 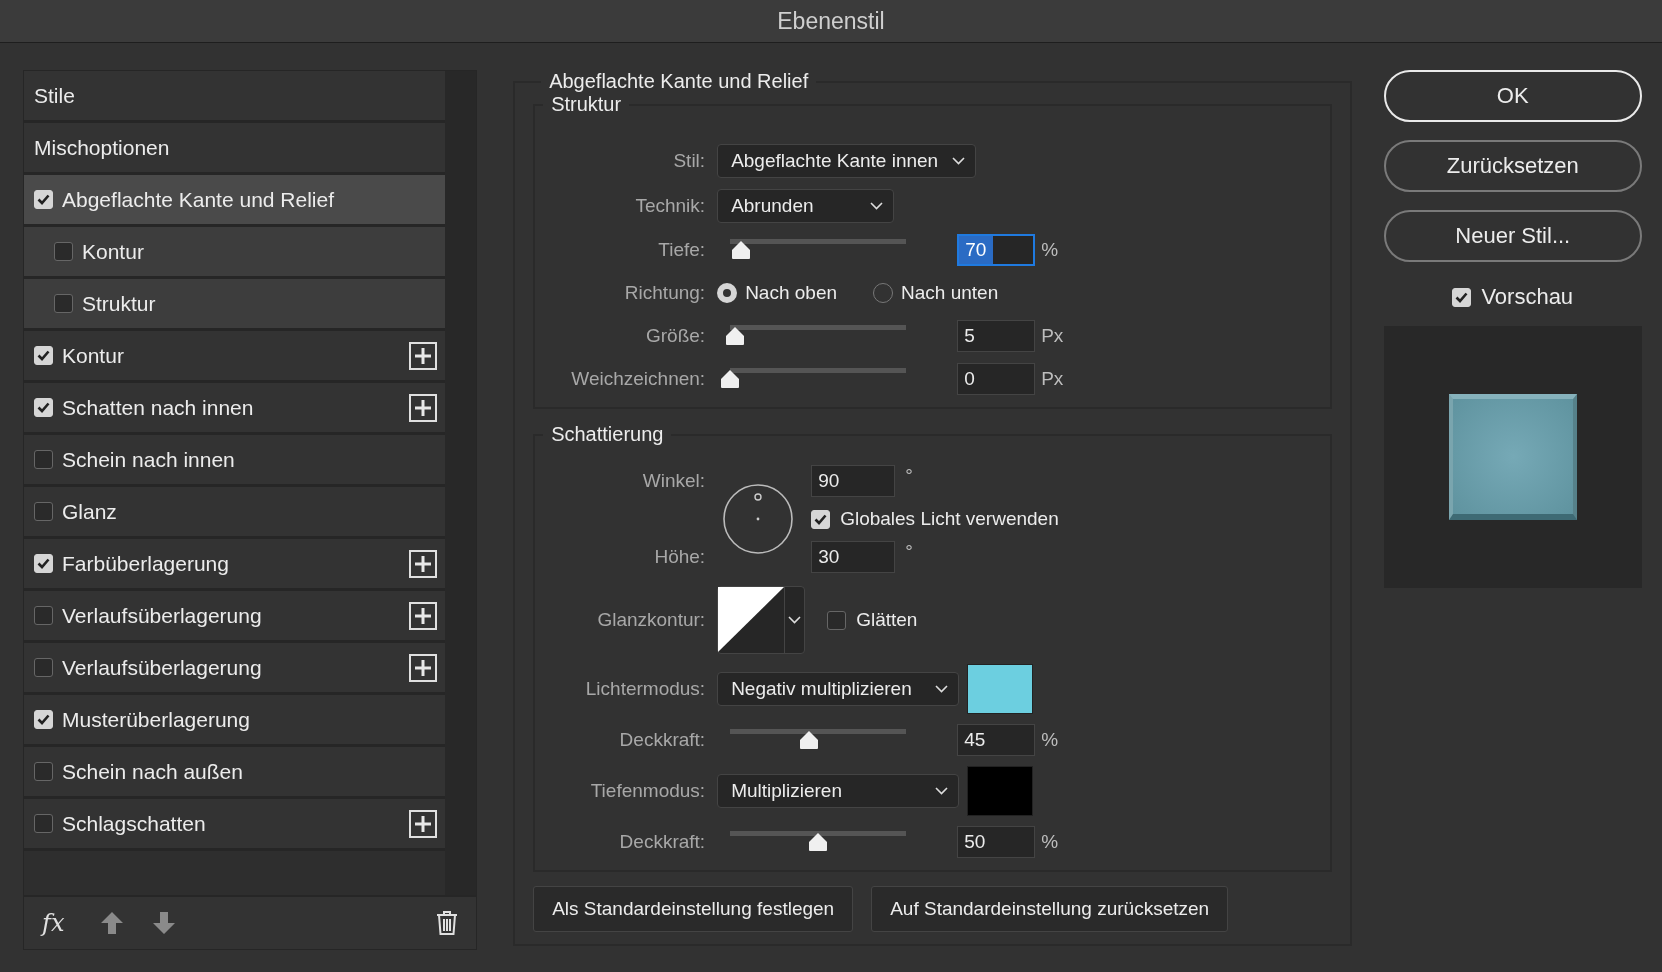 I want to click on contour-curve-icon, so click(x=751, y=619).